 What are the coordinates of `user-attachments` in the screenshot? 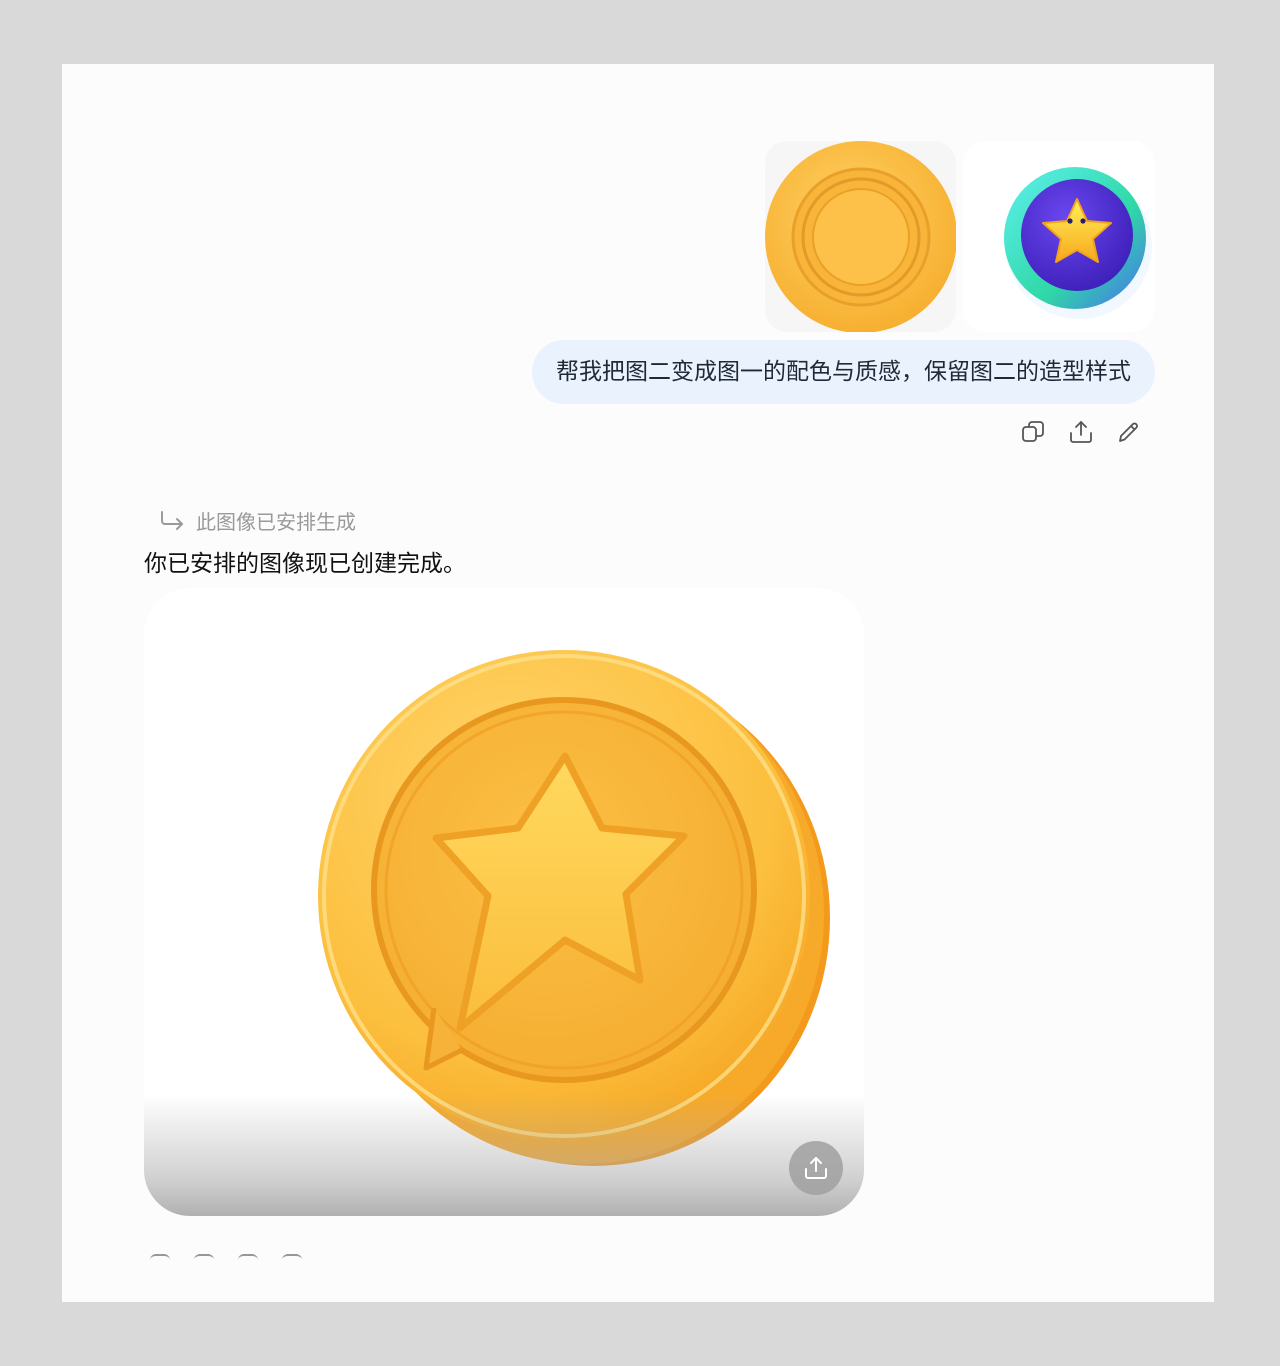 It's located at (959, 236).